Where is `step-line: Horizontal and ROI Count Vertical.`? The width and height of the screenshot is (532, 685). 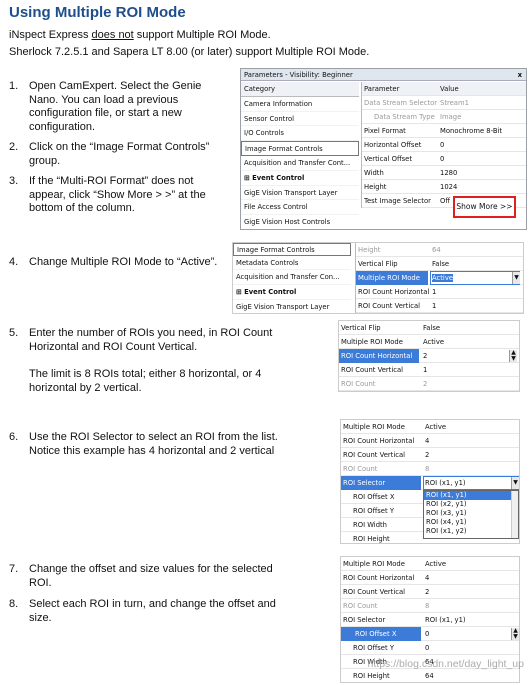 step-line: Horizontal and ROI Count Vertical. is located at coordinates (113, 346).